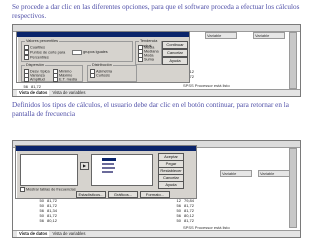  What do you see at coordinates (49, 170) in the screenshot?
I see `variables-source-list` at bounding box center [49, 170].